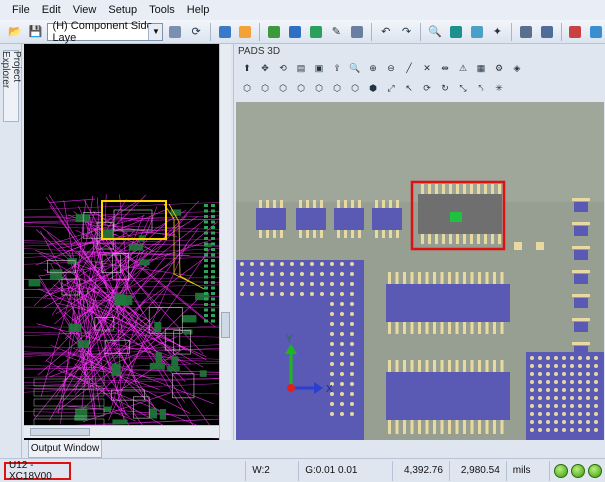  I want to click on redo-icon: ↷, so click(407, 32).